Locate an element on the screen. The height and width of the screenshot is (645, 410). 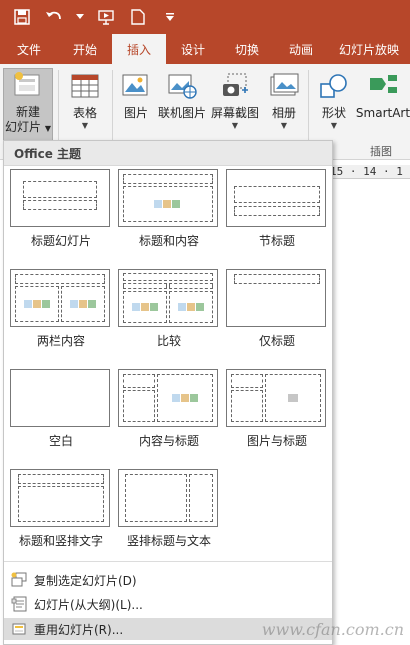
layout-title-and-content: 标题和内容 is located at coordinates (169, 209).